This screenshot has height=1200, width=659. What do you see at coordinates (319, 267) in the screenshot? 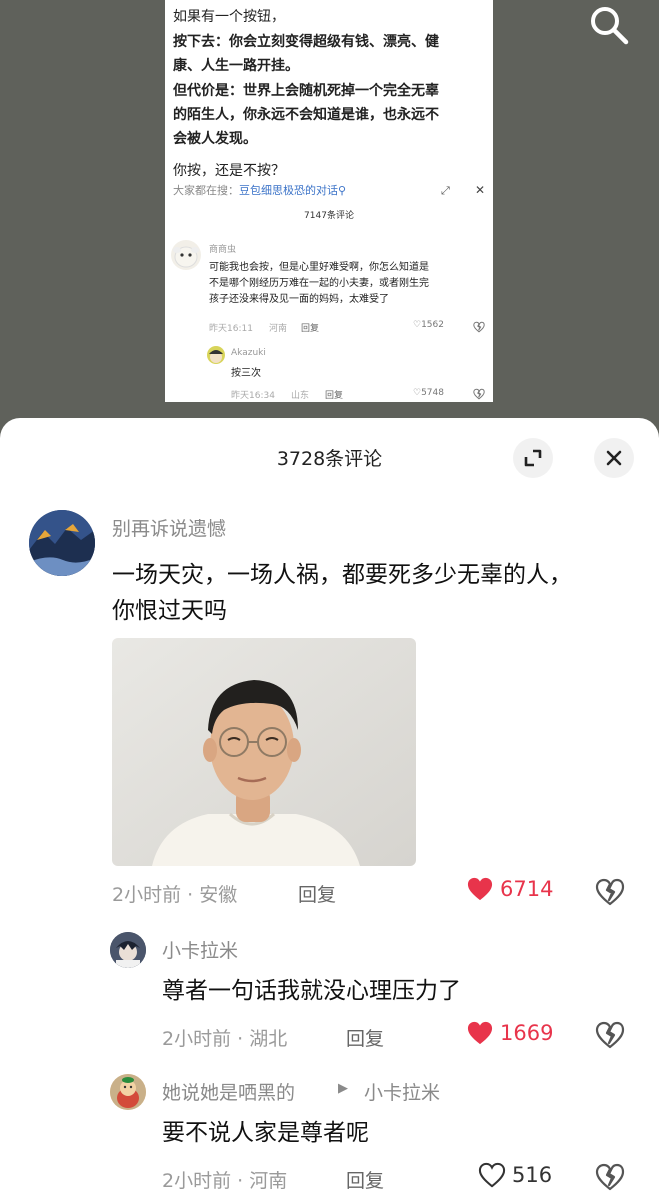
I see `comment-text-line: 可能我也会按，但是心里好难受啊，你怎么知道是` at bounding box center [319, 267].